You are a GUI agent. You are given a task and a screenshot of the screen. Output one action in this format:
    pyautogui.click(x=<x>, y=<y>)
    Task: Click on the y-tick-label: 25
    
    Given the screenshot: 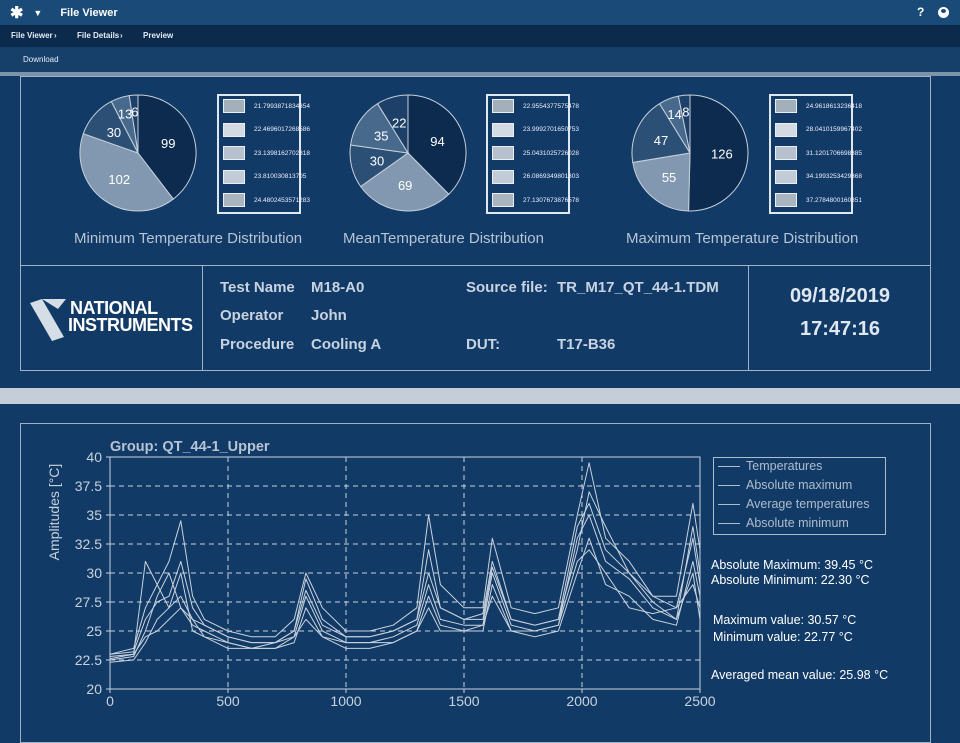 What is the action you would take?
    pyautogui.click(x=94, y=631)
    